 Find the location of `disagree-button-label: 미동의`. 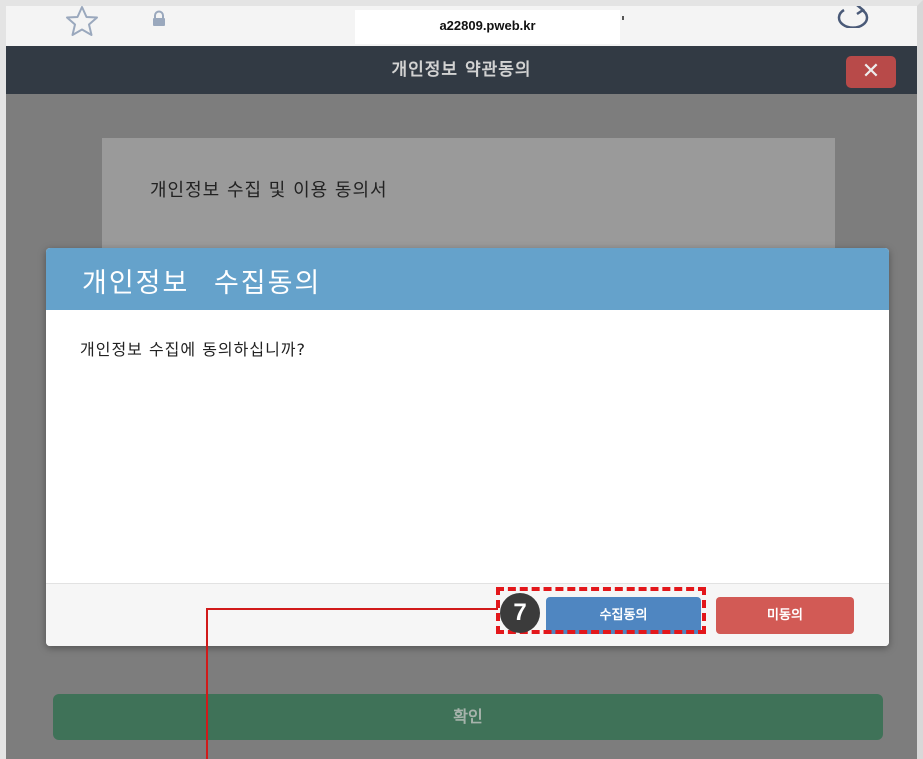

disagree-button-label: 미동의 is located at coordinates (785, 615).